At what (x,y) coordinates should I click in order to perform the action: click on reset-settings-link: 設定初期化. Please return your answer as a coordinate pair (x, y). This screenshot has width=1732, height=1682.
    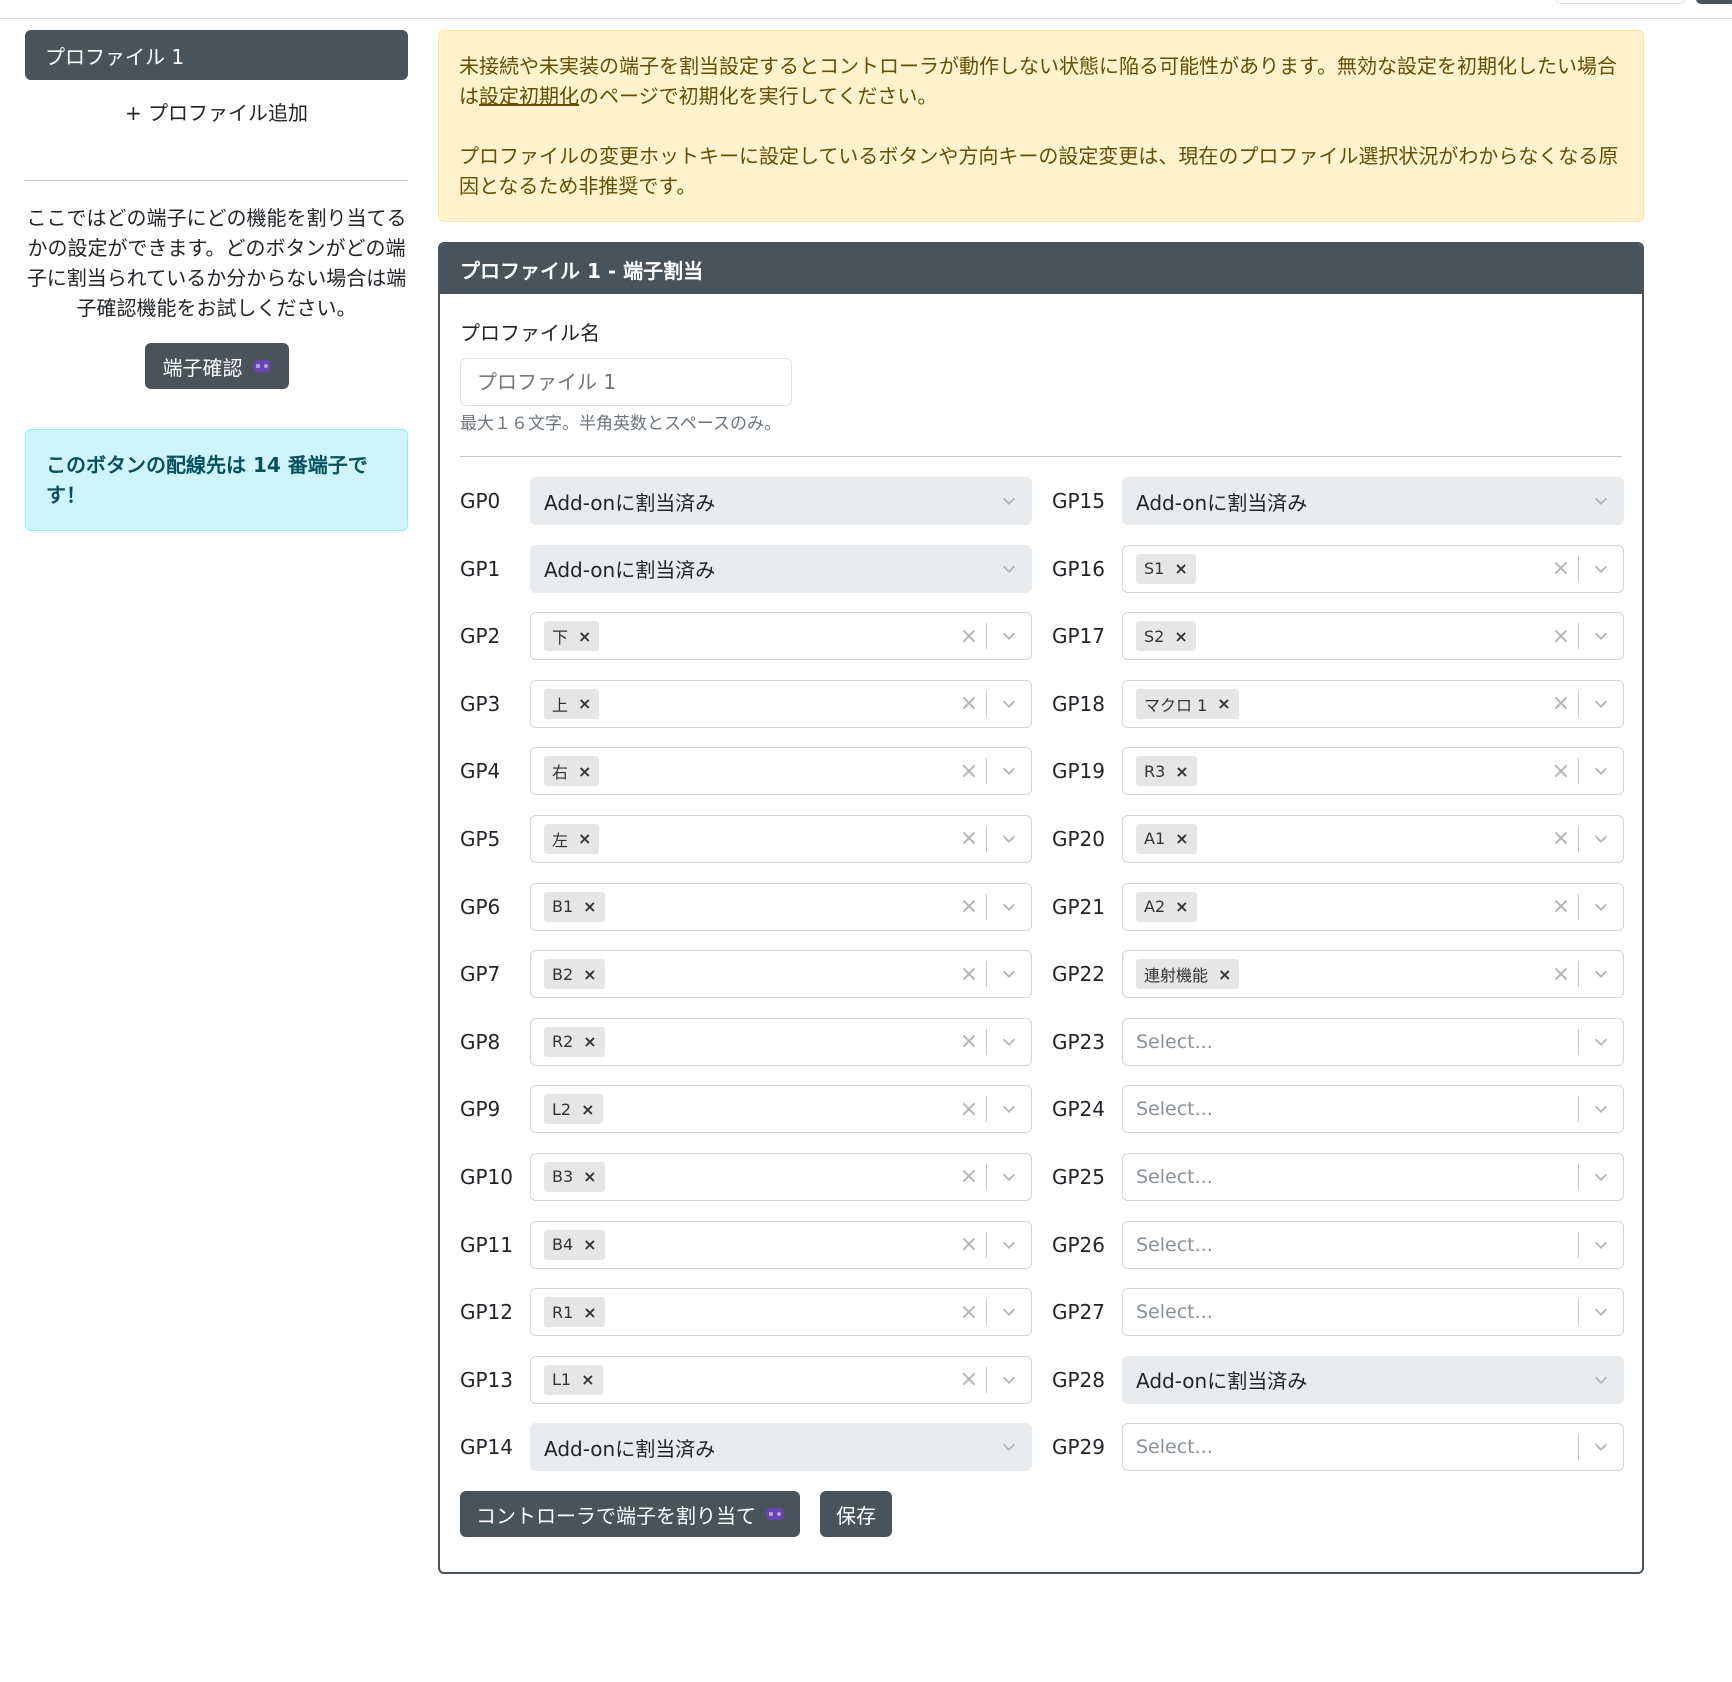
    Looking at the image, I should click on (529, 96).